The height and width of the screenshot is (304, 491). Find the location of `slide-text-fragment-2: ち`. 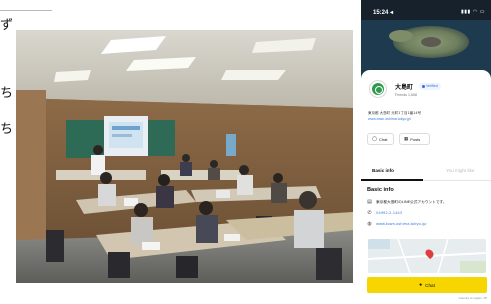

slide-text-fragment-2: ち is located at coordinates (7, 93).